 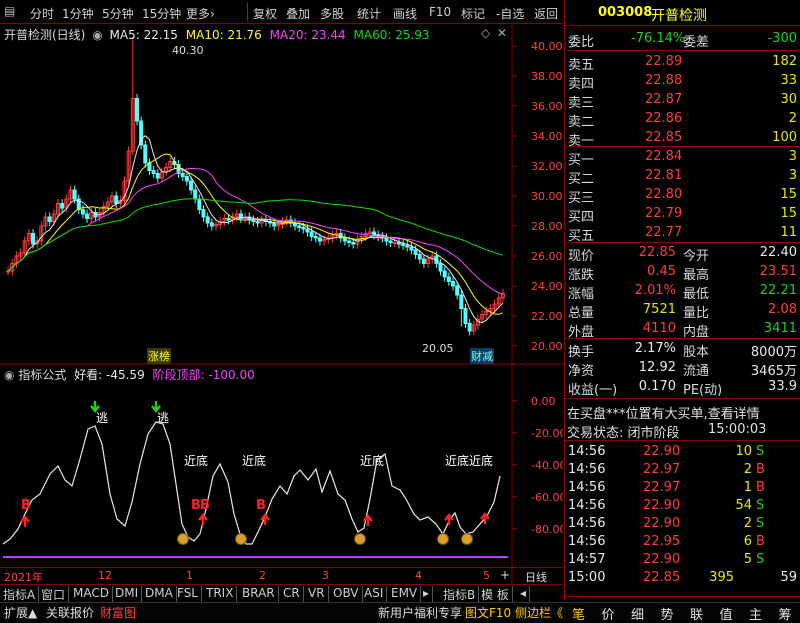 I want to click on weibi-label: 委比, so click(x=581, y=42).